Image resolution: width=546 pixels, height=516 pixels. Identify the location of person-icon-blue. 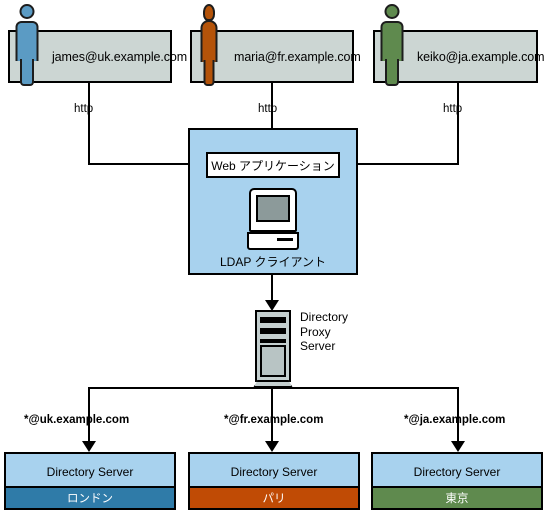
(27, 45).